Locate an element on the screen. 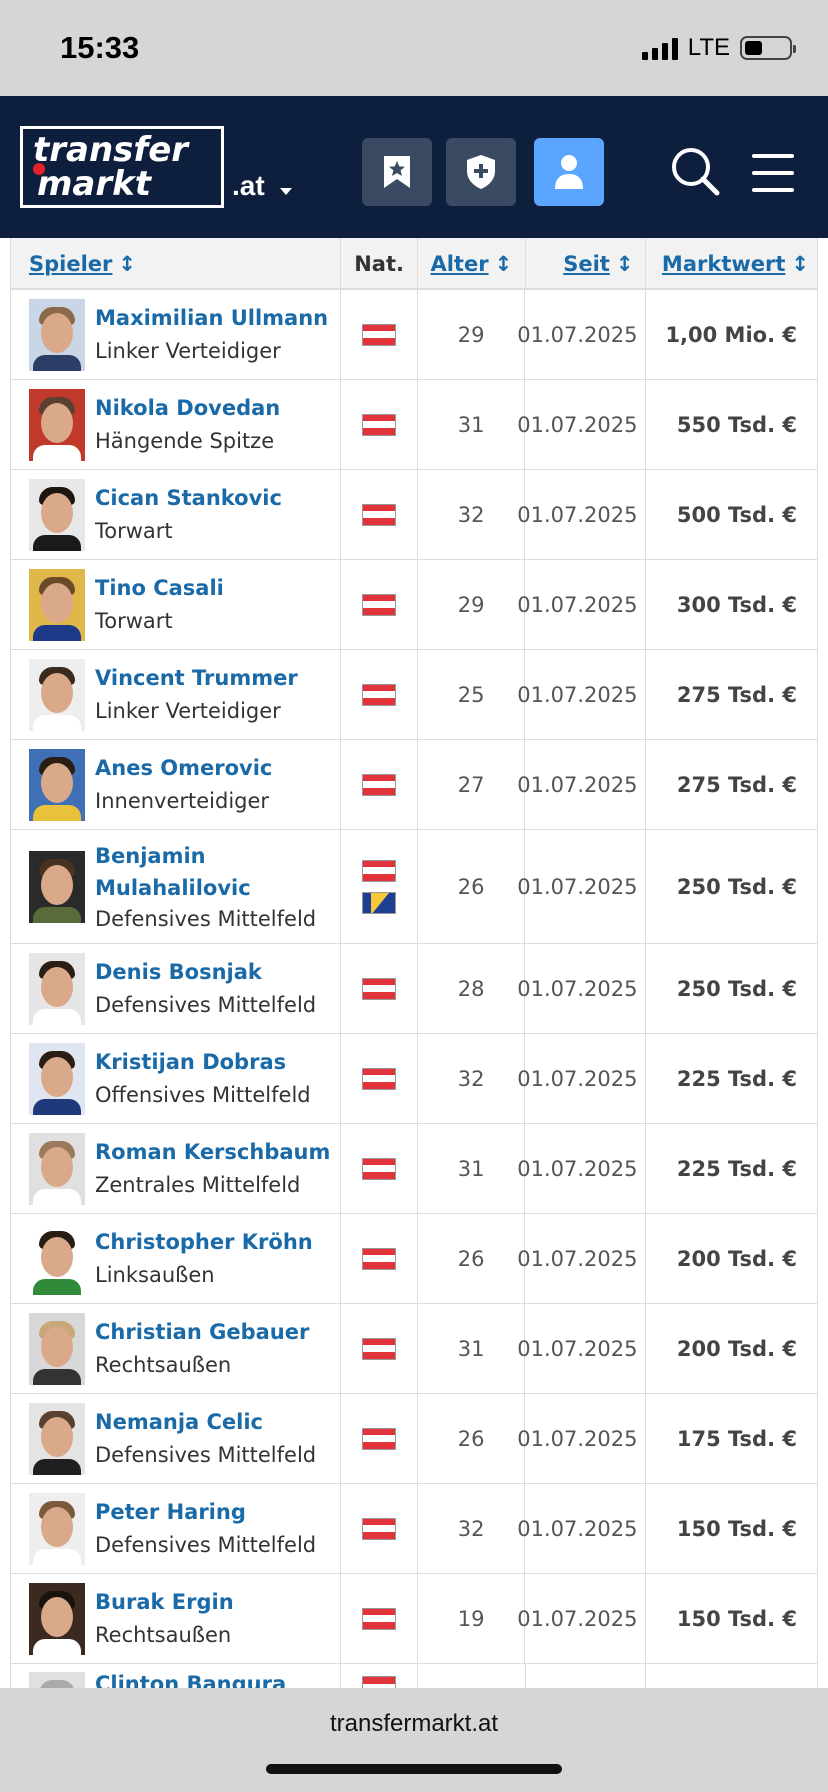  market-value-cell: 200 Tsd. € is located at coordinates (736, 1258).